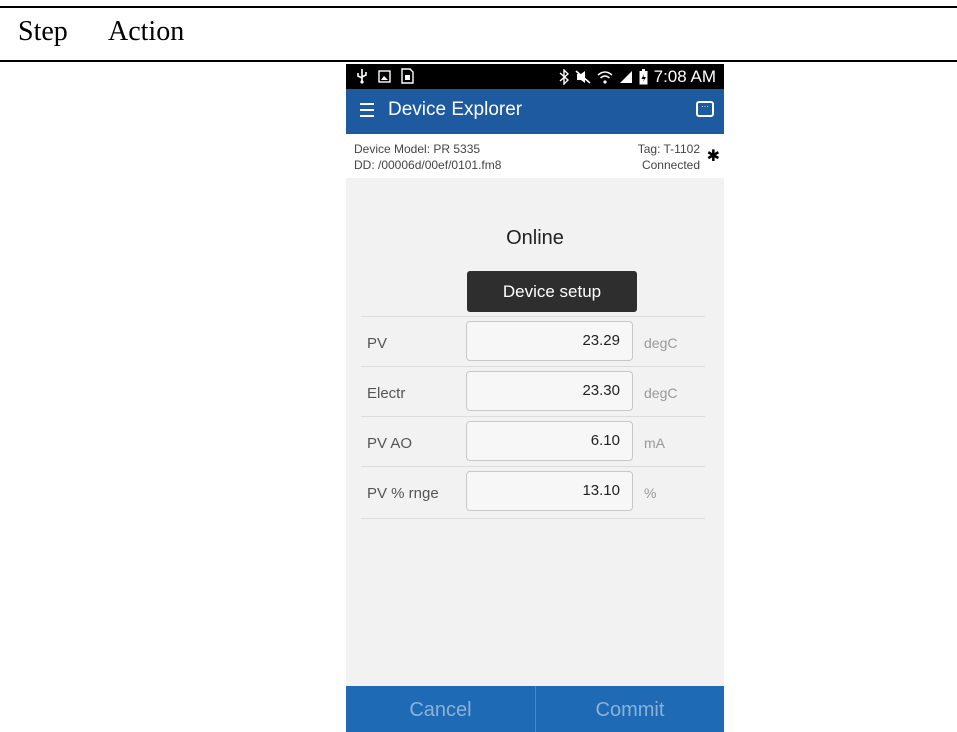 This screenshot has height=732, width=957. I want to click on usb-icon, so click(362, 76).